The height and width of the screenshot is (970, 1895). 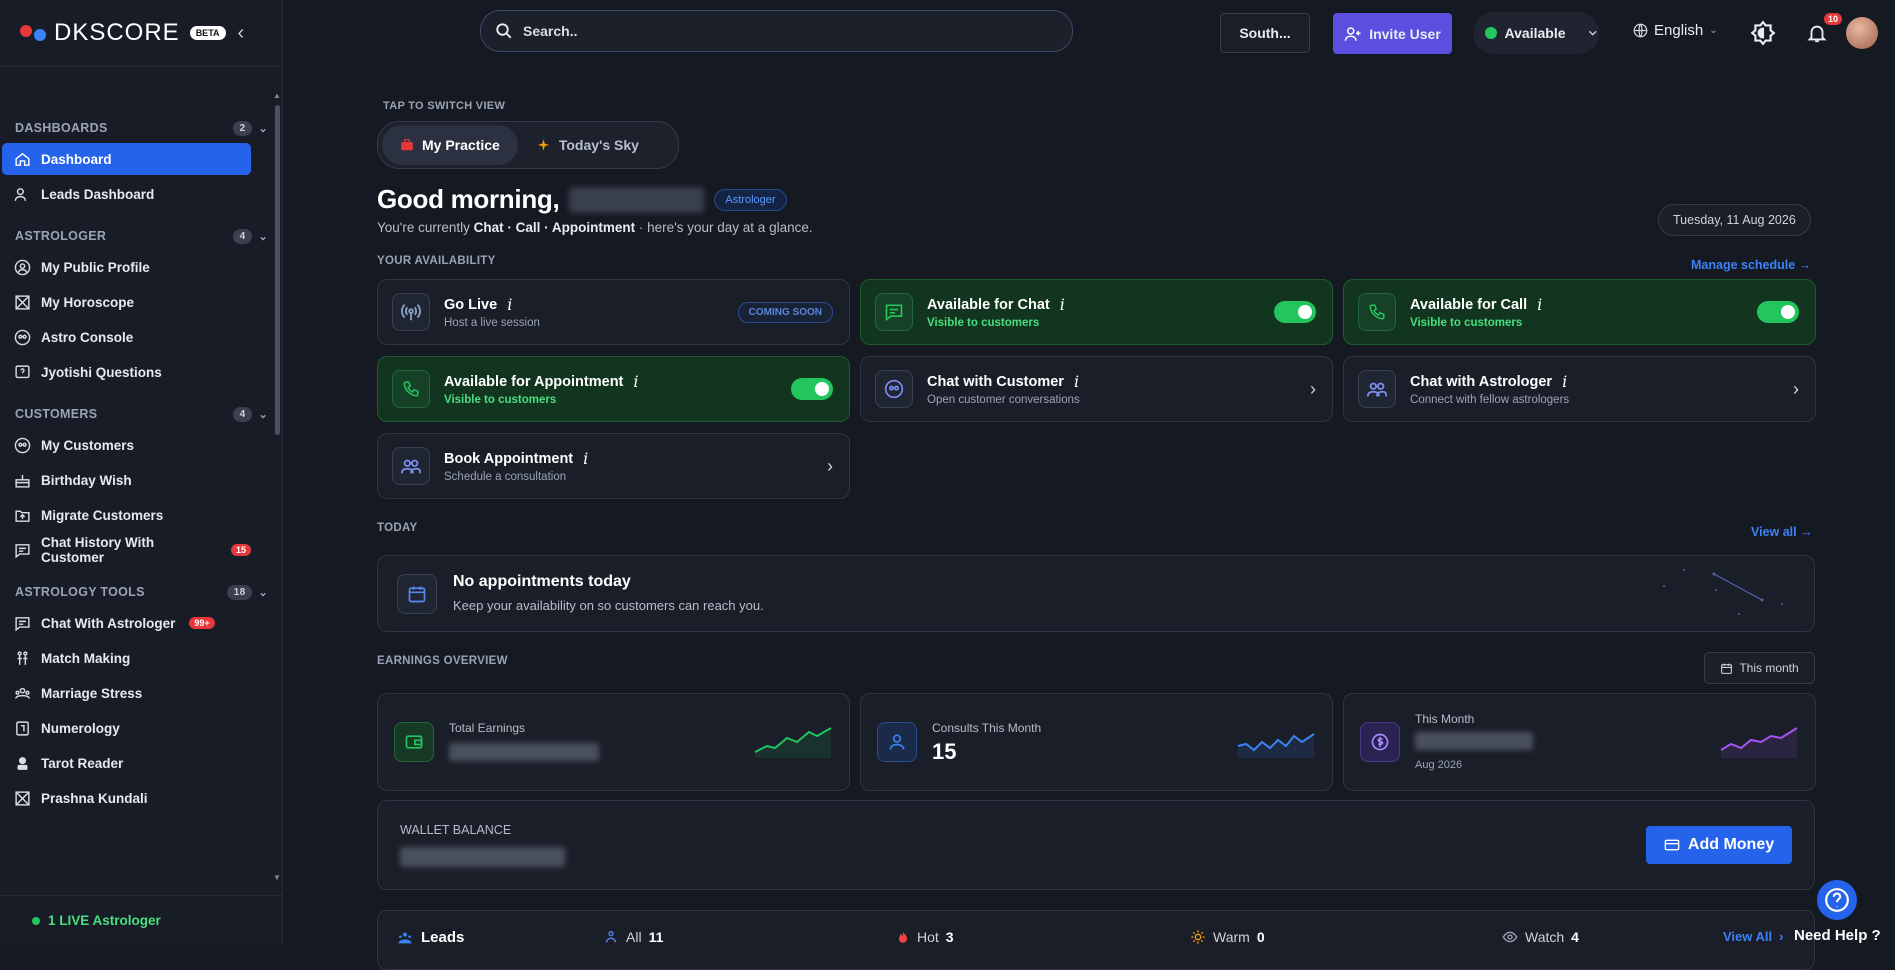 What do you see at coordinates (33, 33) in the screenshot?
I see `logo-icon` at bounding box center [33, 33].